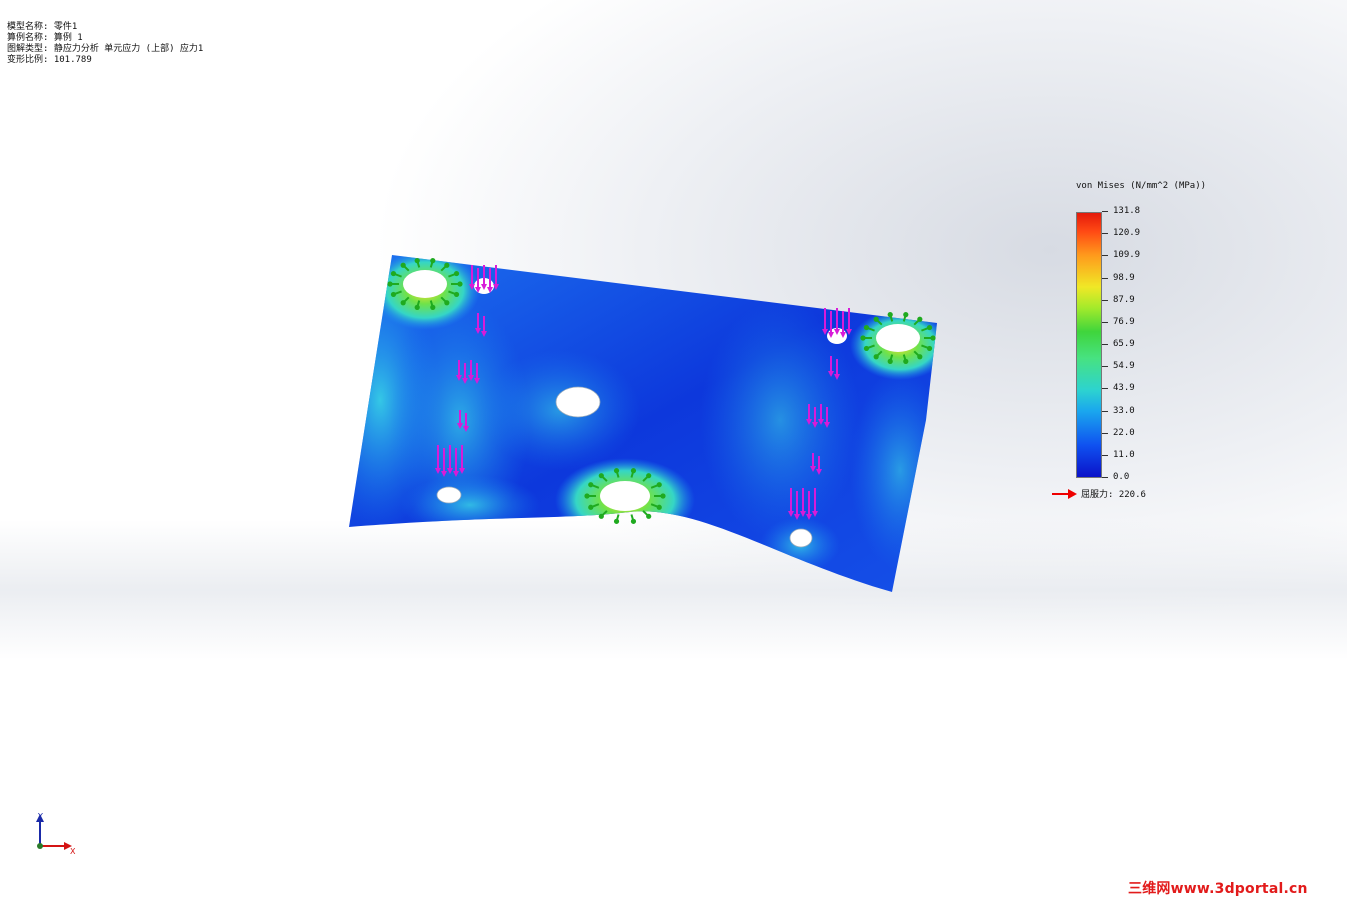  I want to click on legend-tick: 98.9, so click(1118, 278).